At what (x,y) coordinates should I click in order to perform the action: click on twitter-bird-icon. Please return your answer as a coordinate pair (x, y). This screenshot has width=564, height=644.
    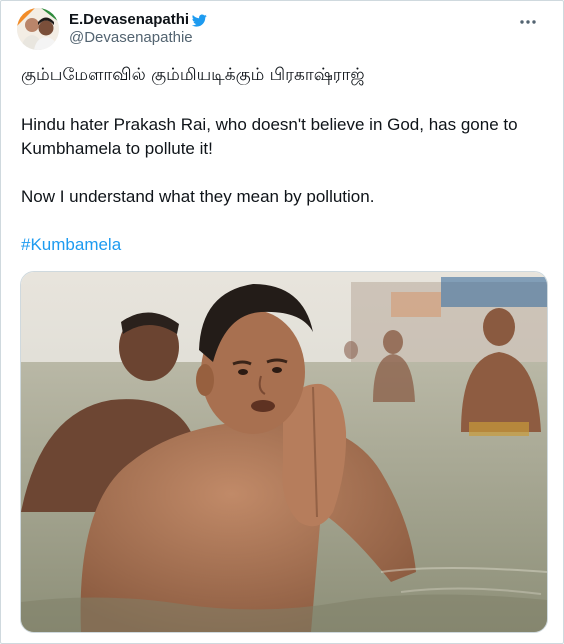
    Looking at the image, I should click on (199, 20).